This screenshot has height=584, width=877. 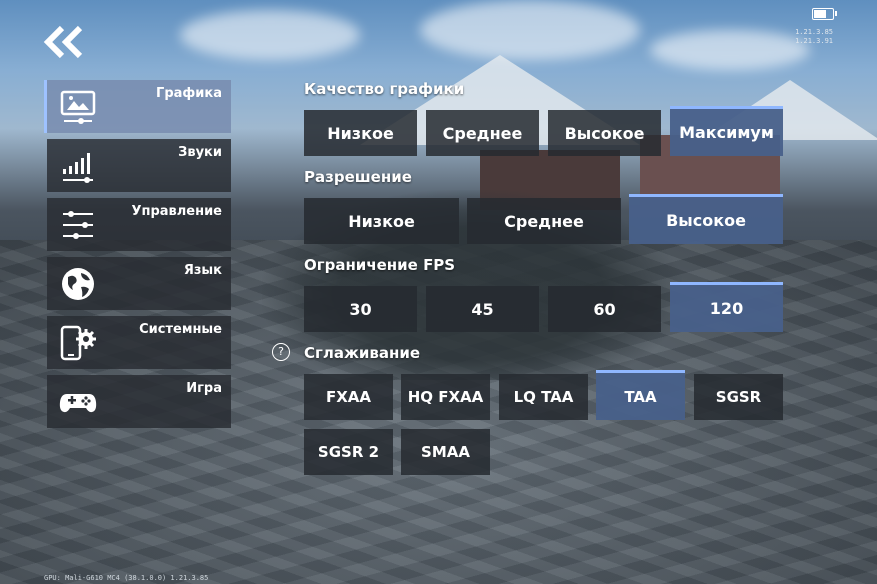 I want to click on aa-option-smaa: SMAA, so click(x=445, y=452).